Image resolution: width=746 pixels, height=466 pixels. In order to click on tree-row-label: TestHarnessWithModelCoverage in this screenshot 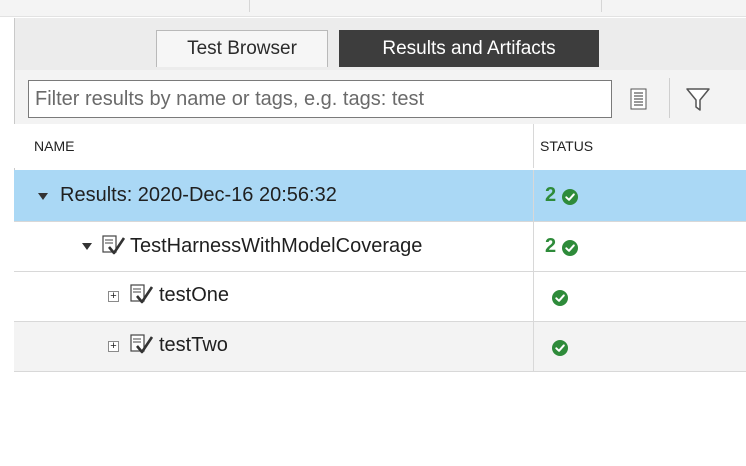, I will do `click(276, 246)`.